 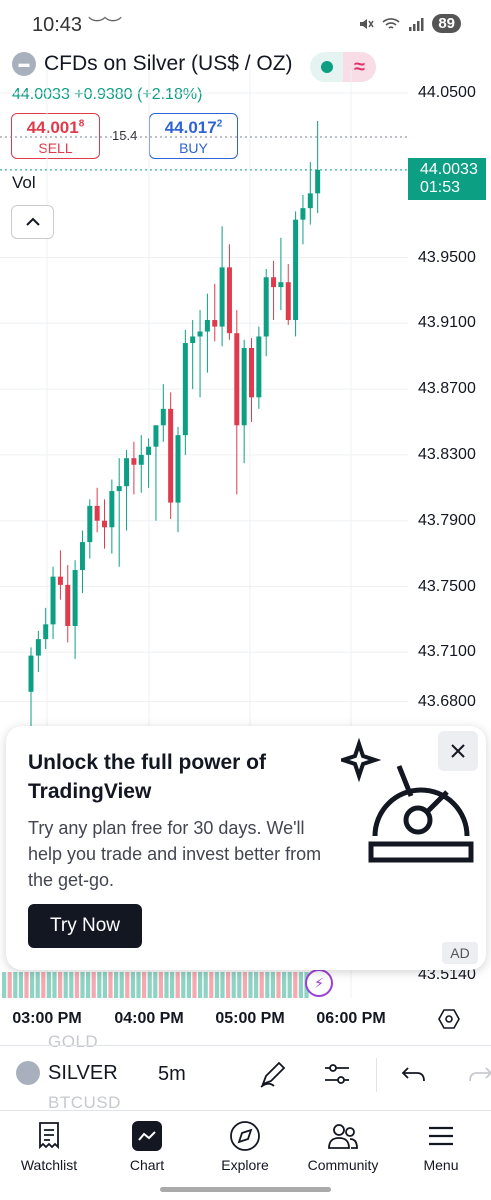 I want to click on nav-watchlist: Watchlist, so click(x=49, y=1146).